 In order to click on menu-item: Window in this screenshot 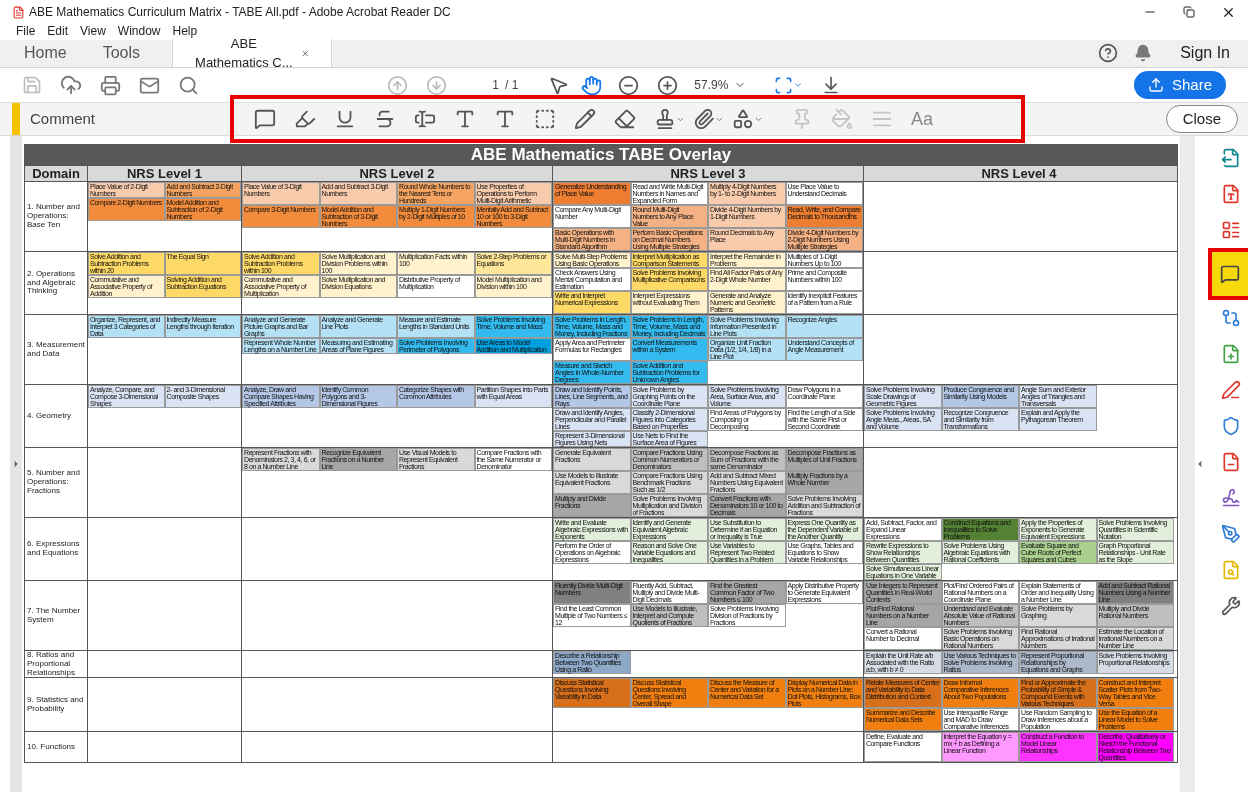, I will do `click(139, 31)`.